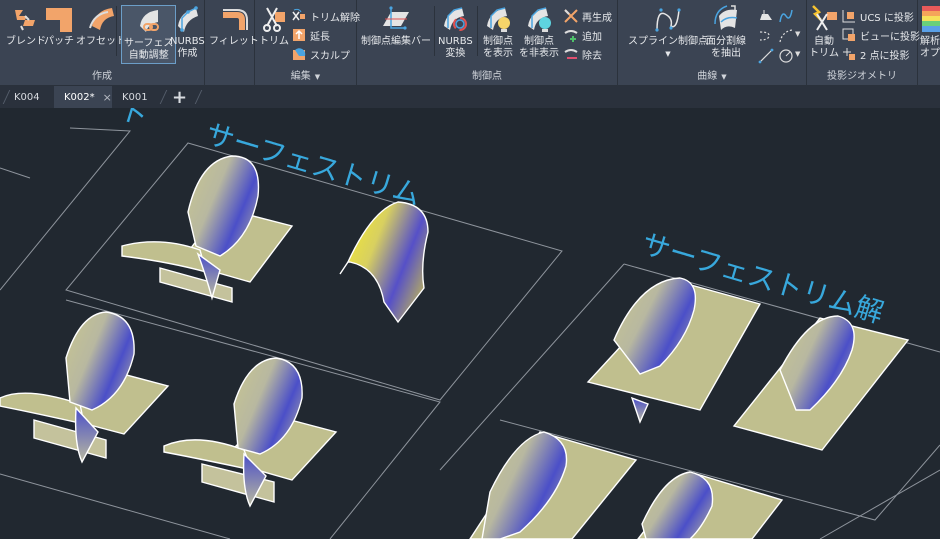 The height and width of the screenshot is (539, 940). What do you see at coordinates (149, 43) in the screenshot?
I see `surface-auto-adjust-label-1: サーフェス` at bounding box center [149, 43].